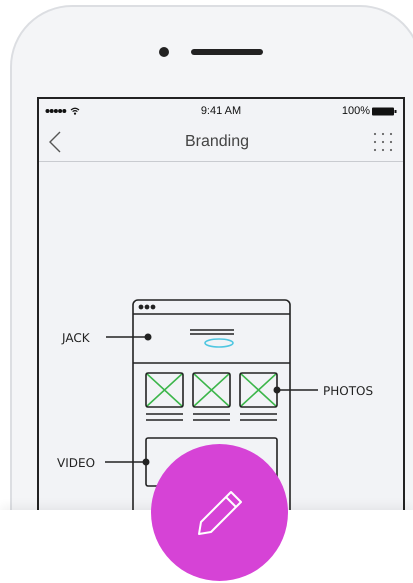 The height and width of the screenshot is (583, 413). Describe the element at coordinates (55, 142) in the screenshot. I see `back-button` at that location.